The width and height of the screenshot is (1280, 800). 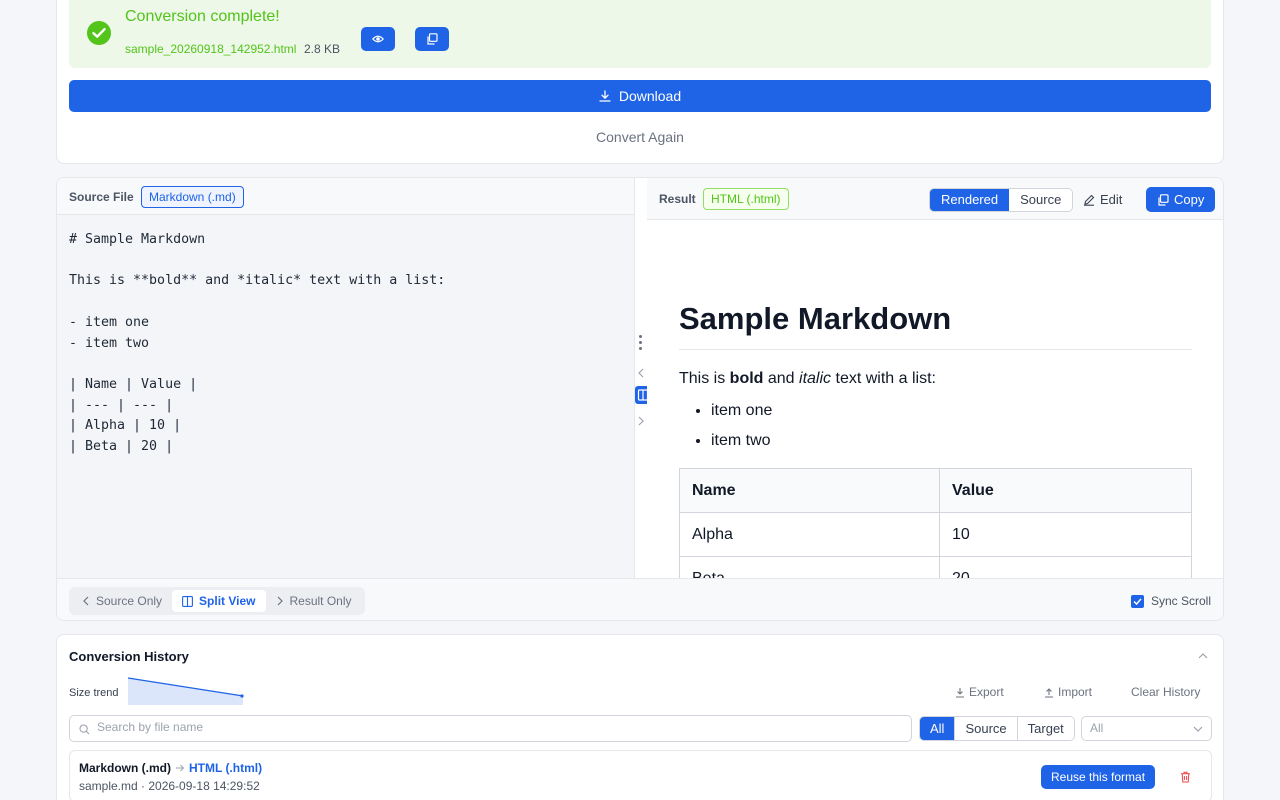 I want to click on result-only-button: Result Only, so click(x=314, y=601).